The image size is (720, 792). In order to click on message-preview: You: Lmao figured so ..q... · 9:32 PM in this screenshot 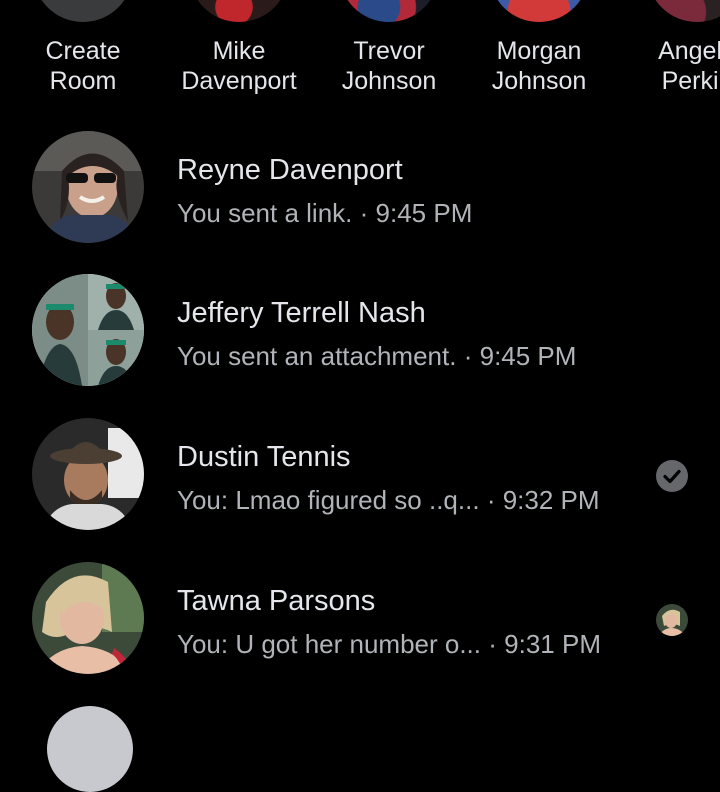, I will do `click(388, 500)`.